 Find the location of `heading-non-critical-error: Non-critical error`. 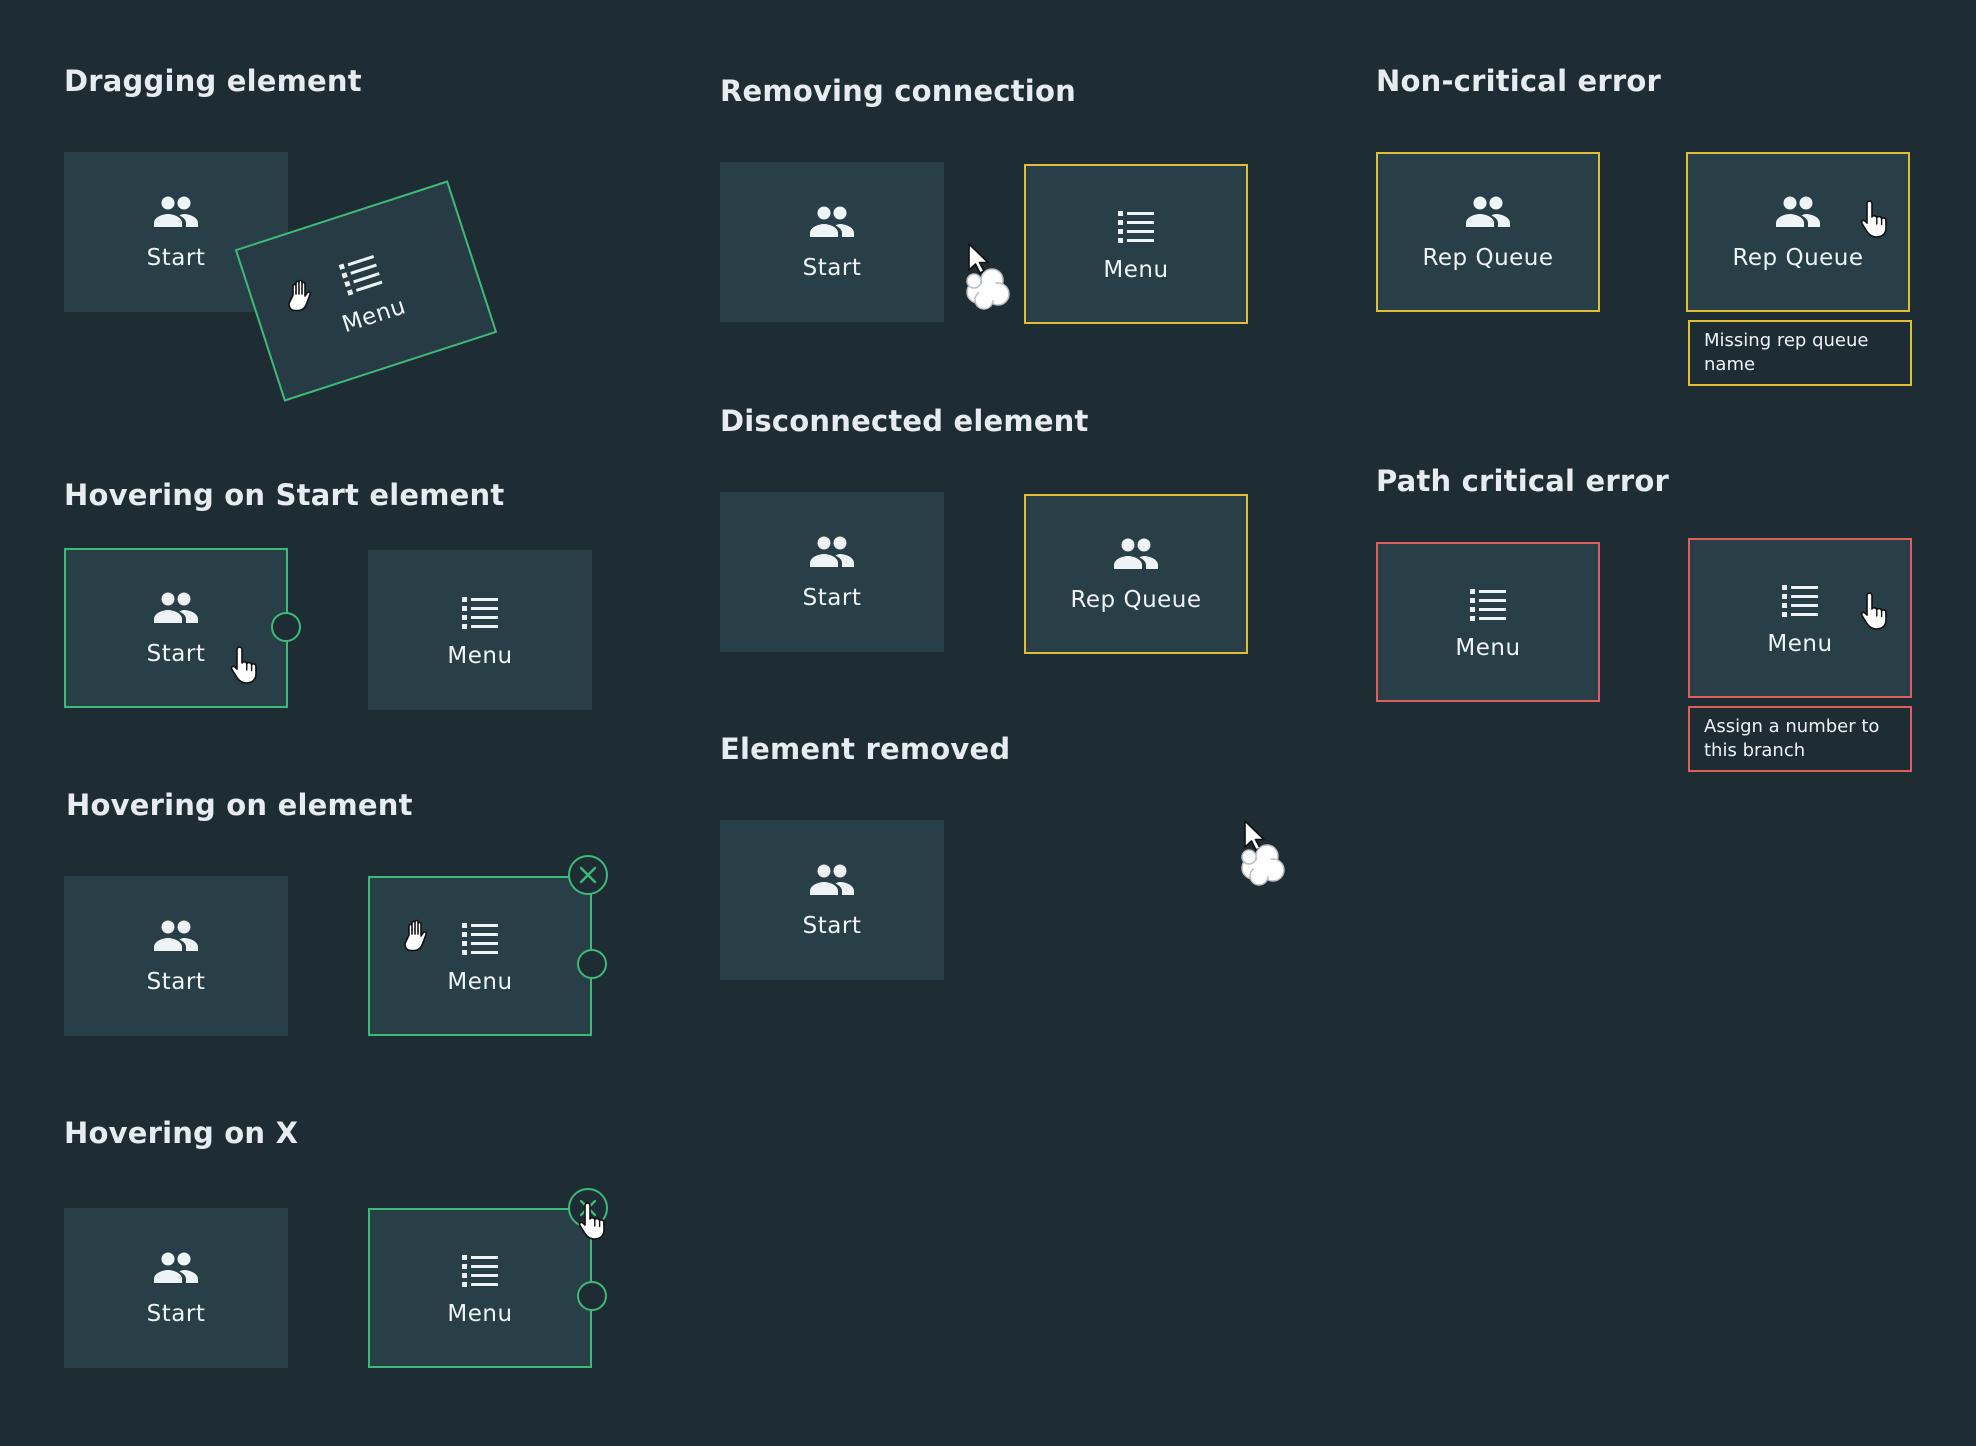

heading-non-critical-error: Non-critical error is located at coordinates (1519, 81).